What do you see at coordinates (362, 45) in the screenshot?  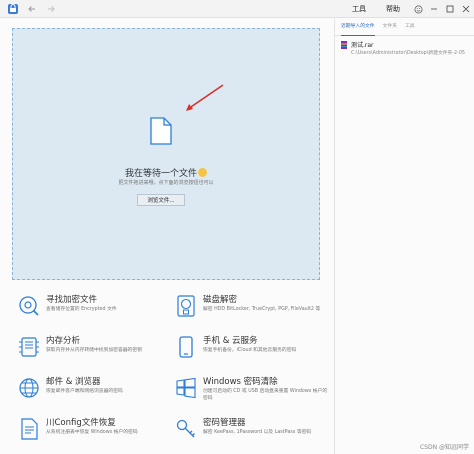 I see `recent-file-name: 测试.rar` at bounding box center [362, 45].